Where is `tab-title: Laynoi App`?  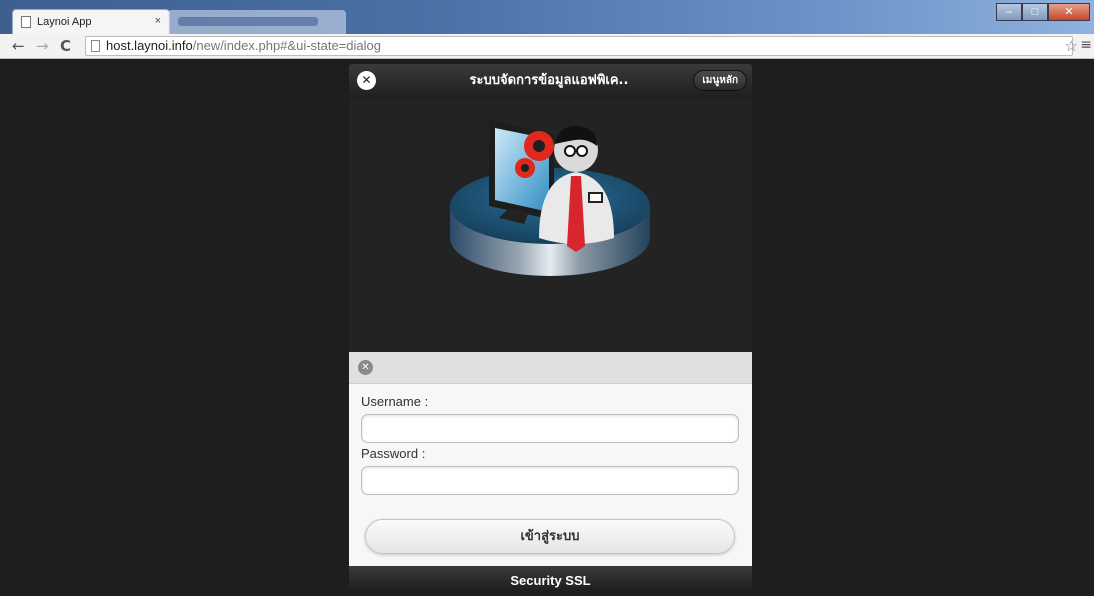
tab-title: Laynoi App is located at coordinates (64, 22).